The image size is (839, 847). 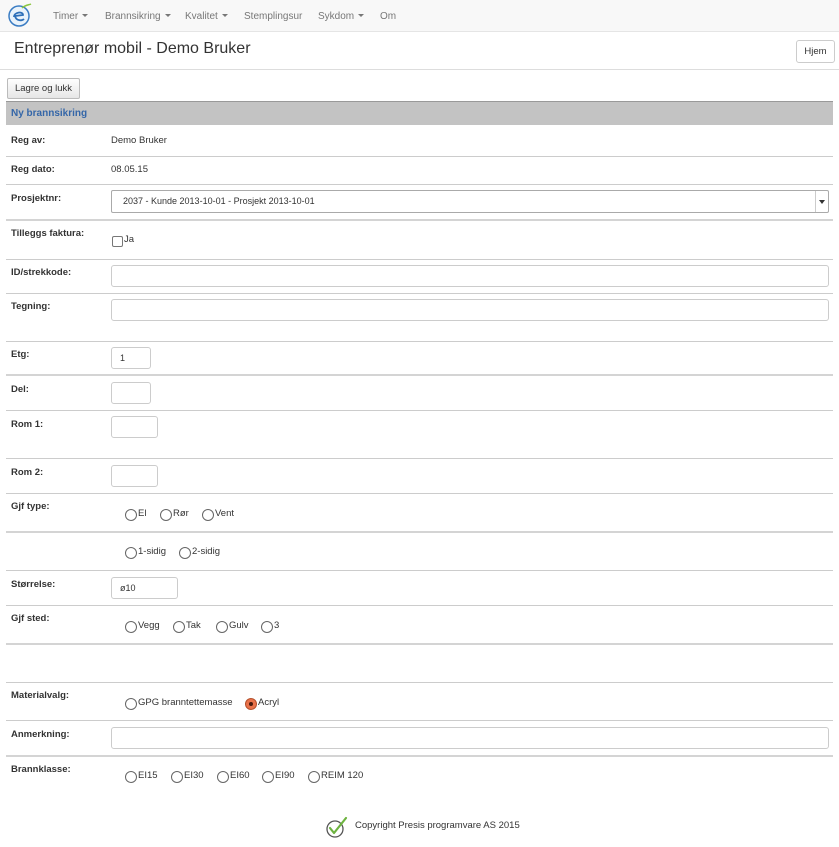 I want to click on materialvalg-option-gpg: GPG branntettemasse, so click(x=179, y=704).